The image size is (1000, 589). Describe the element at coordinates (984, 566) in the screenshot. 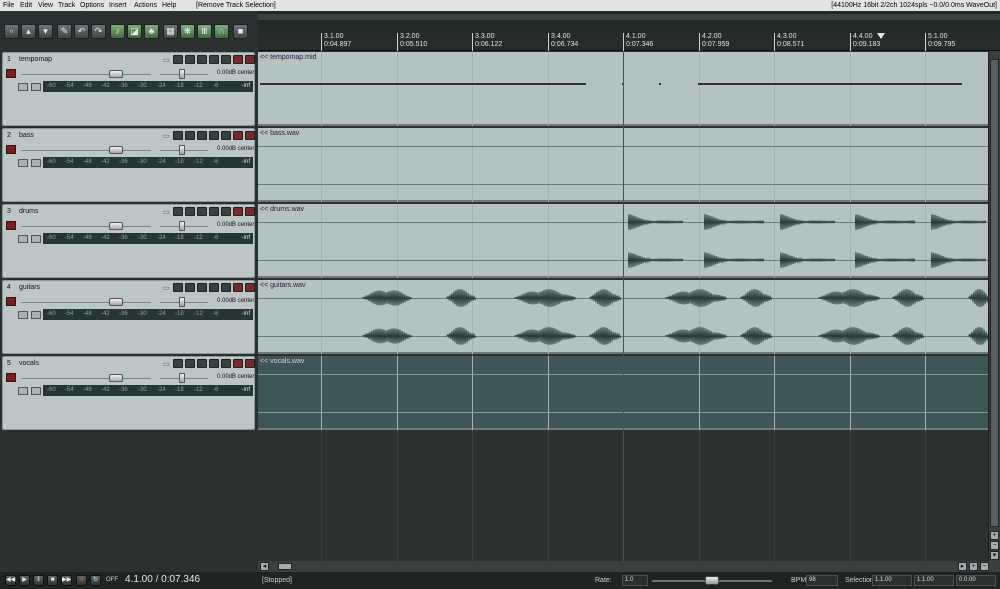

I see `zoom-out-horizontal-icon: −` at that location.